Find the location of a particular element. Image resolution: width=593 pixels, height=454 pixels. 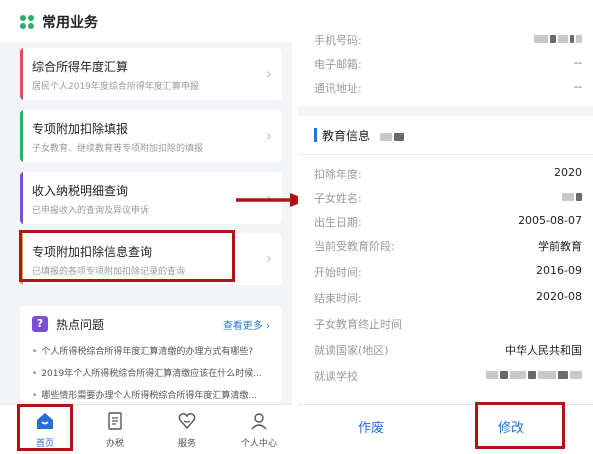

info-label: 就读国家(地区) is located at coordinates (351, 350).